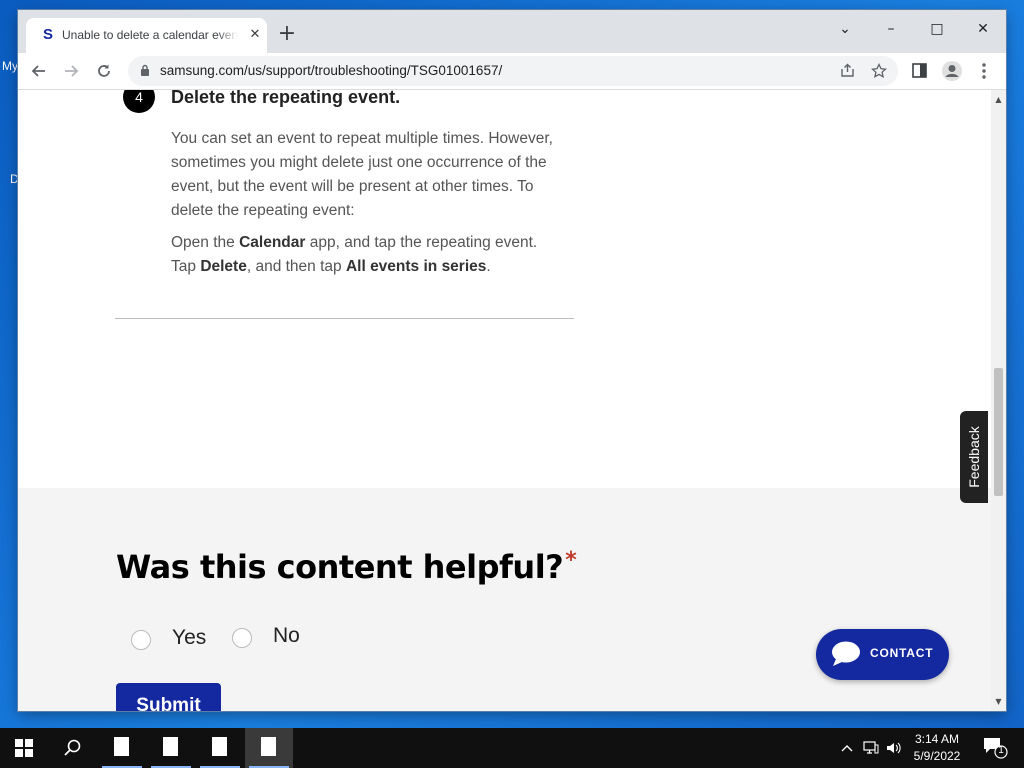 Image resolution: width=1024 pixels, height=768 pixels. I want to click on section-divider, so click(344, 318).